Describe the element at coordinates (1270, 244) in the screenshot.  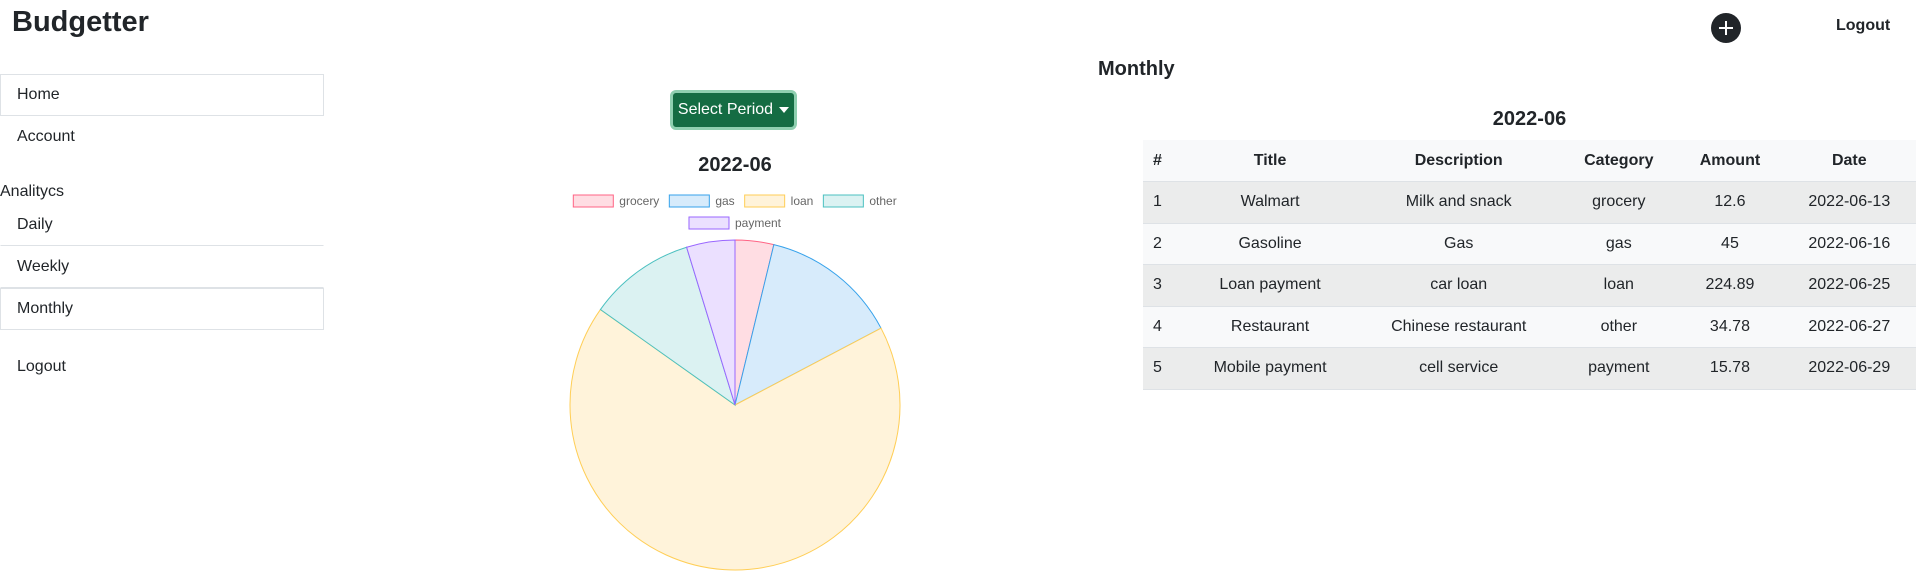
I see `cell-title: Gasoline` at that location.